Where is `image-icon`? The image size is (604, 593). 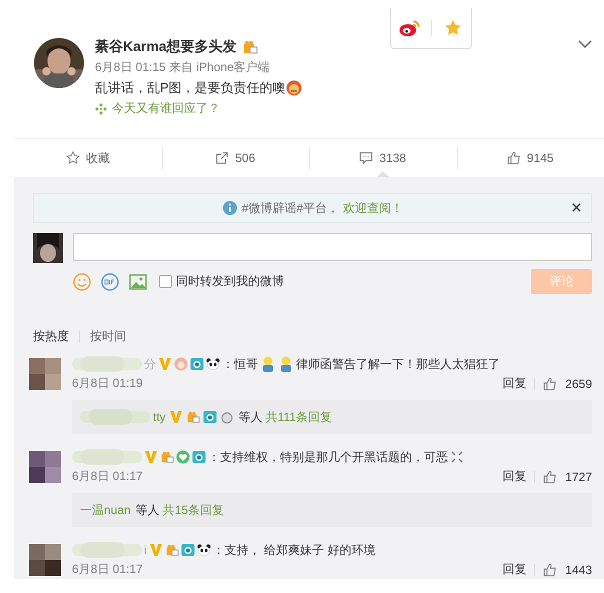
image-icon is located at coordinates (138, 281).